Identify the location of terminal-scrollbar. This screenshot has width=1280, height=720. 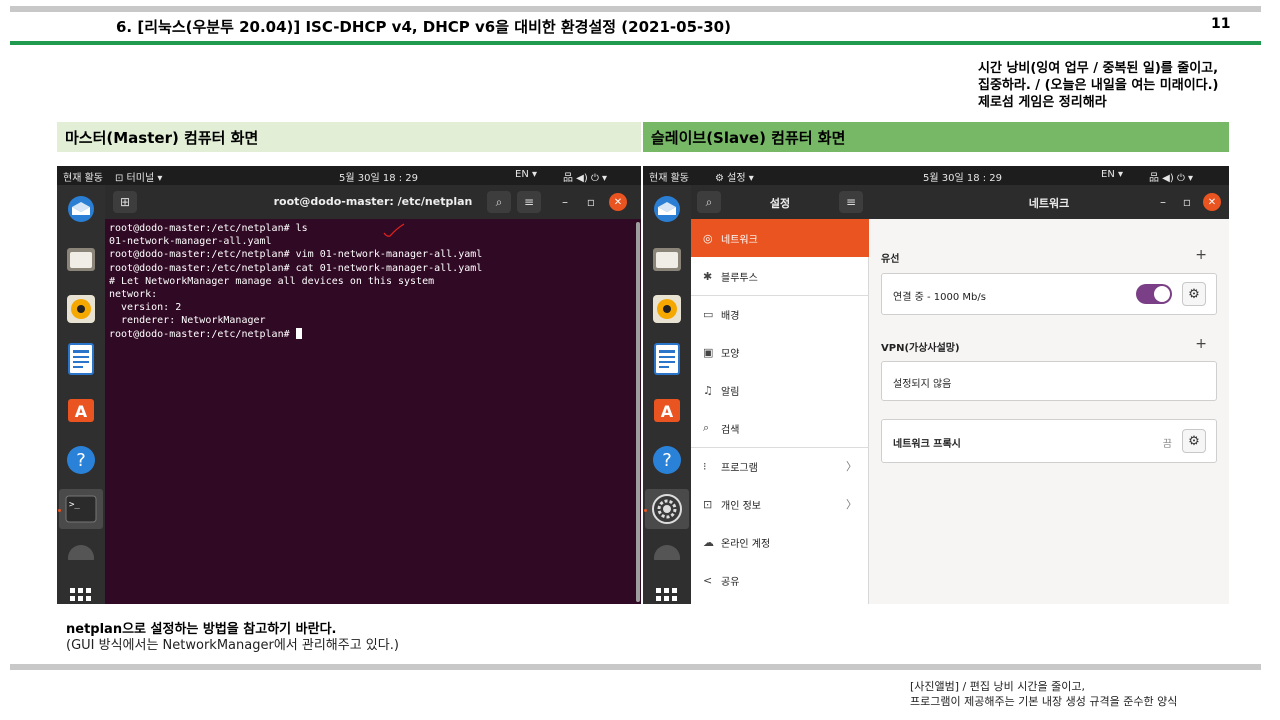
(638, 412).